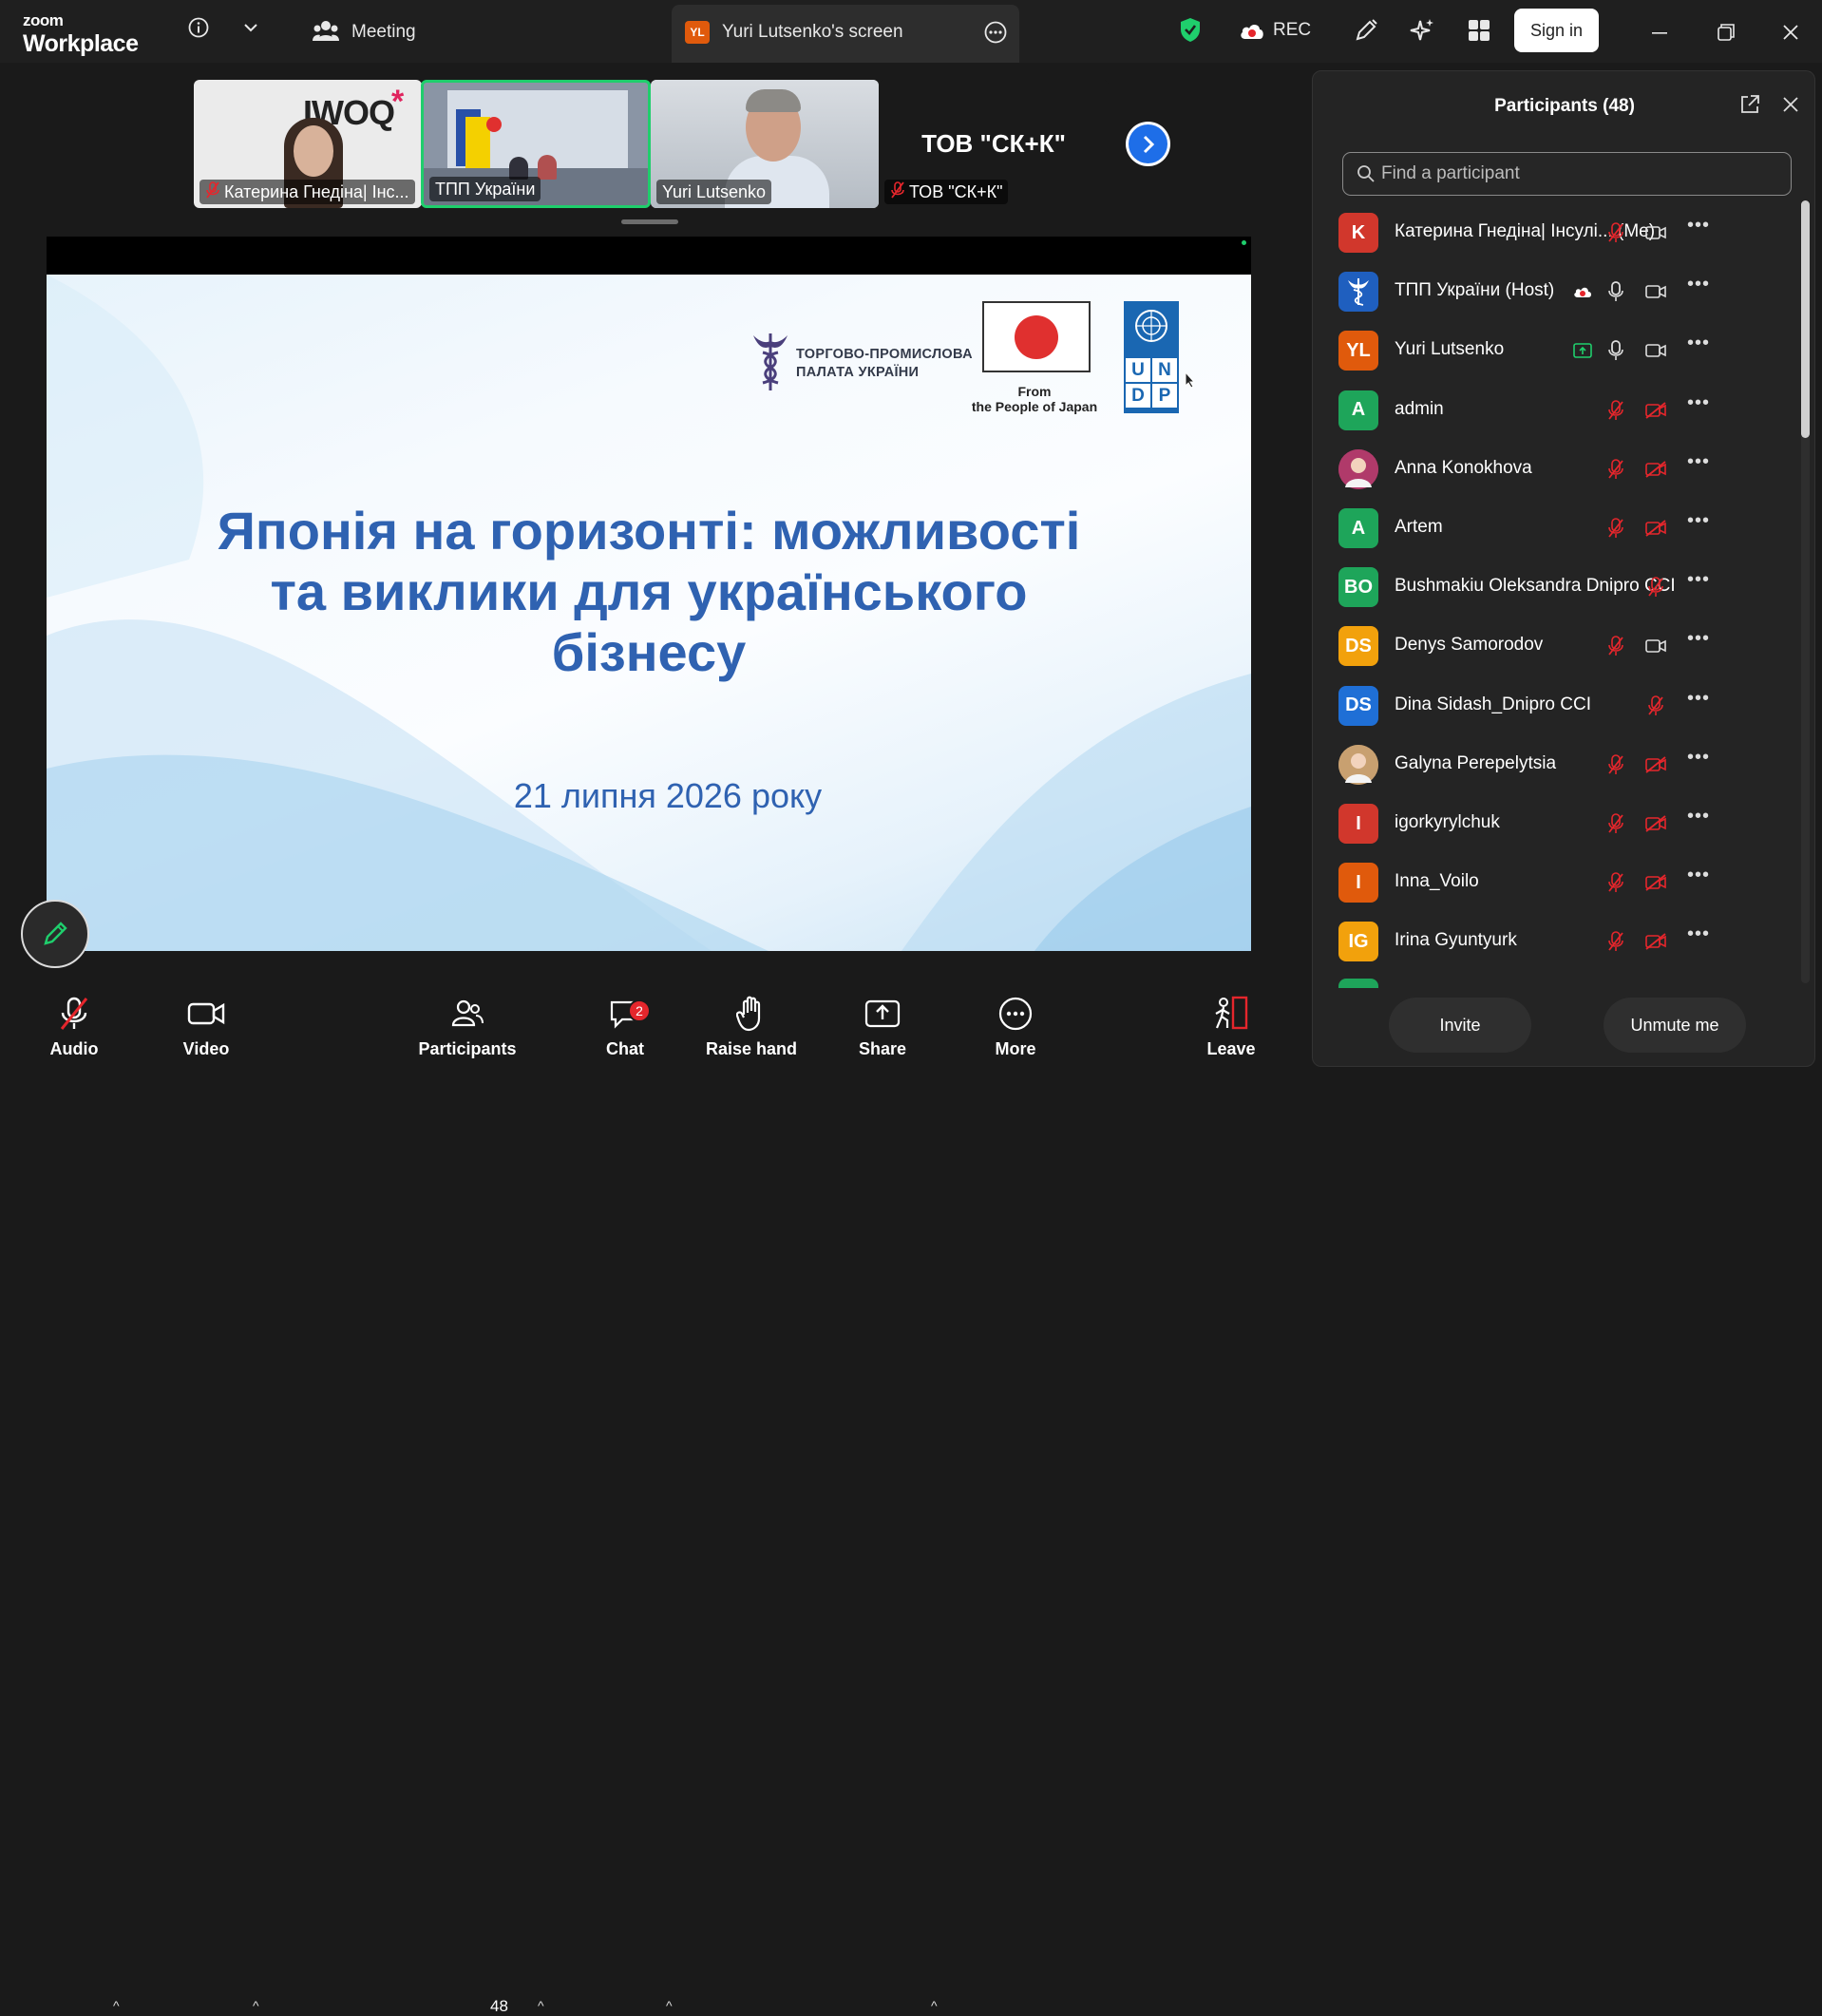 The image size is (1822, 2016). I want to click on tab-meeting: Meeting, so click(384, 32).